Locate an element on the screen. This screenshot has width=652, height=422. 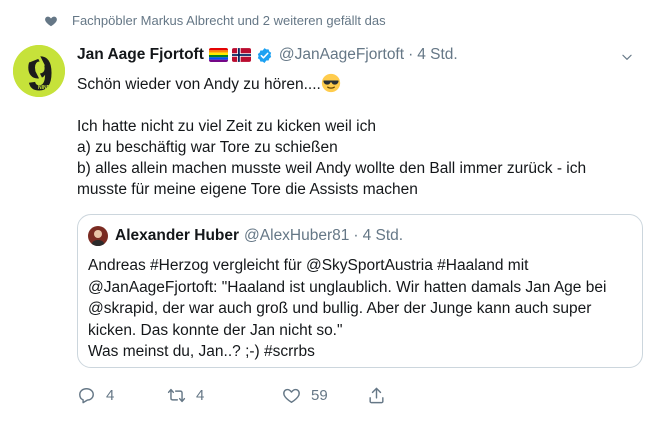
author-handle: @JanAageFjortoft is located at coordinates (341, 55).